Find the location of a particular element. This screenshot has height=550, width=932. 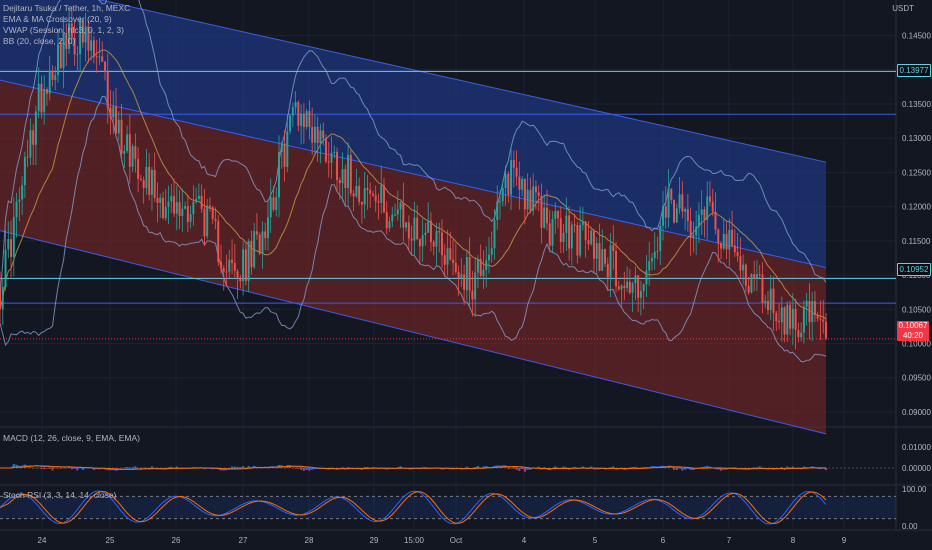

hline-price-tag-lower: 0.10952 is located at coordinates (914, 269).